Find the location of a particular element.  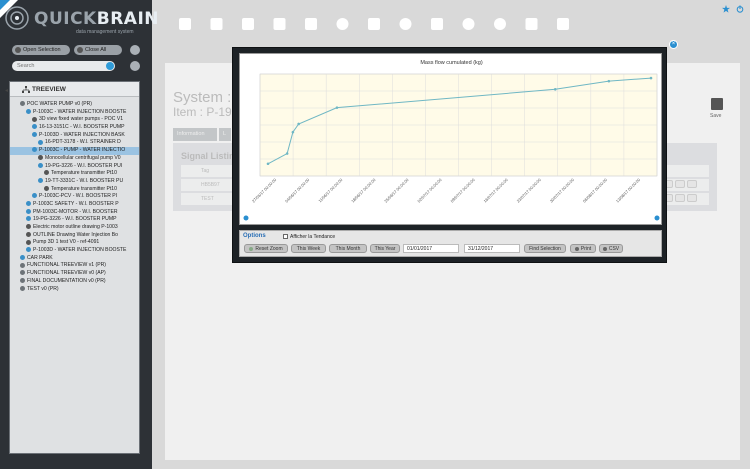

close-all-button: Close All is located at coordinates (98, 50).